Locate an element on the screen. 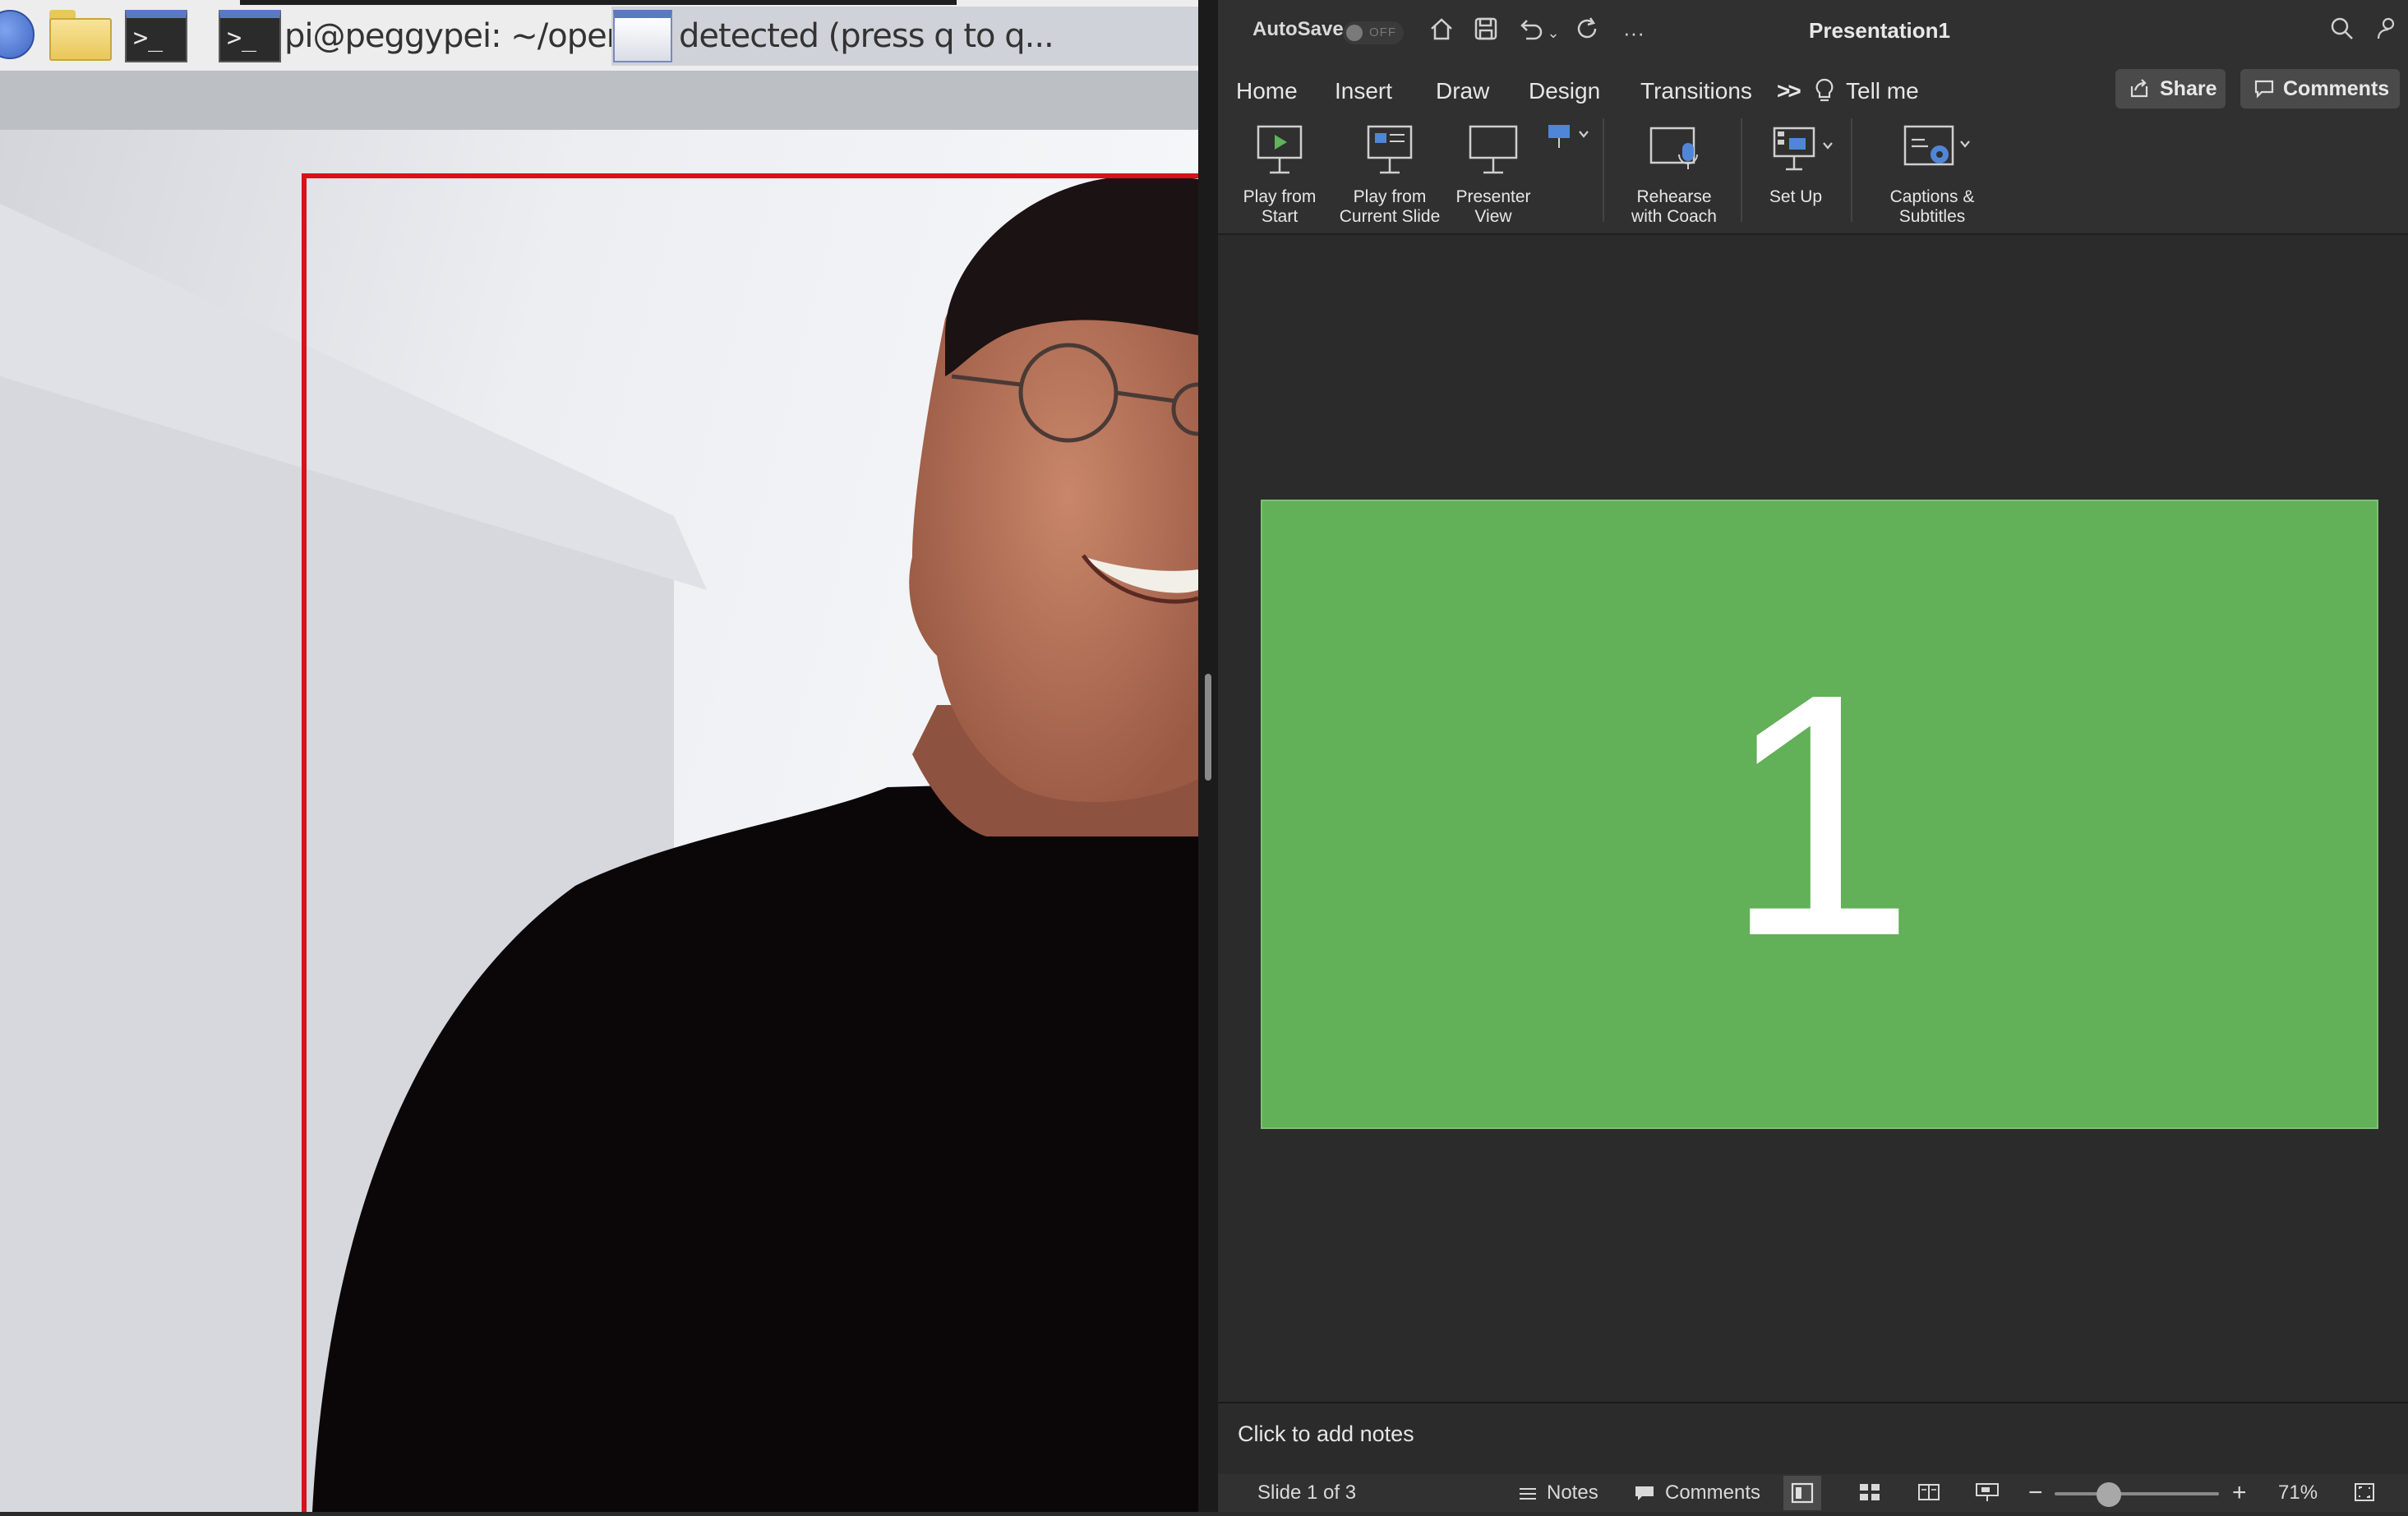 The image size is (2408, 1516). play-from-current-slide-button: Play from Current Slide is located at coordinates (1390, 173).